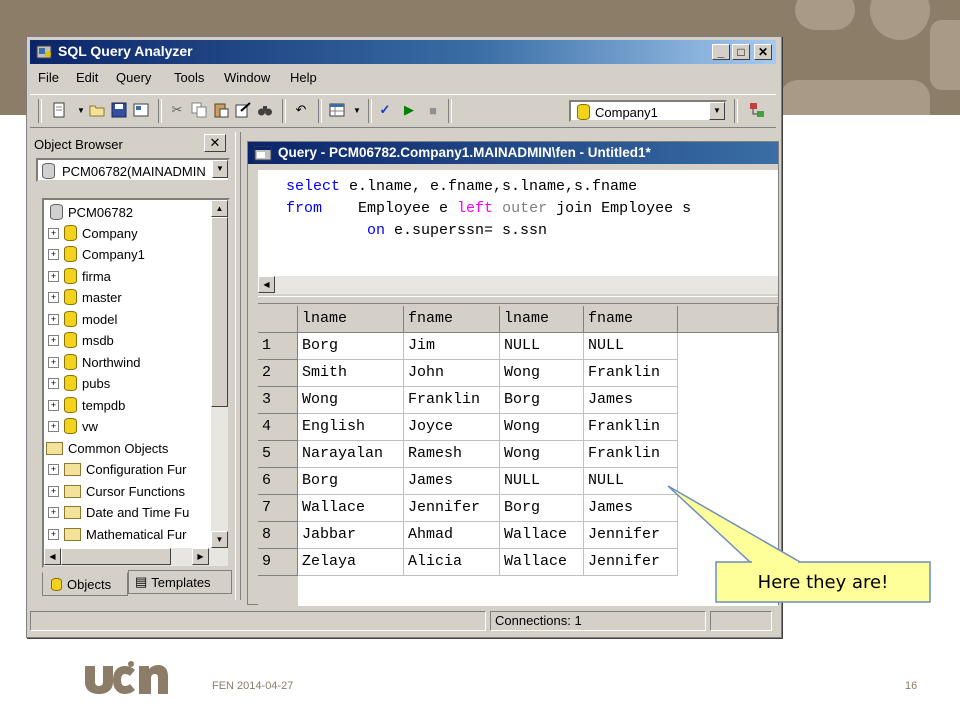 The image size is (960, 720). What do you see at coordinates (90, 212) in the screenshot?
I see `tree-root: PCM06782` at bounding box center [90, 212].